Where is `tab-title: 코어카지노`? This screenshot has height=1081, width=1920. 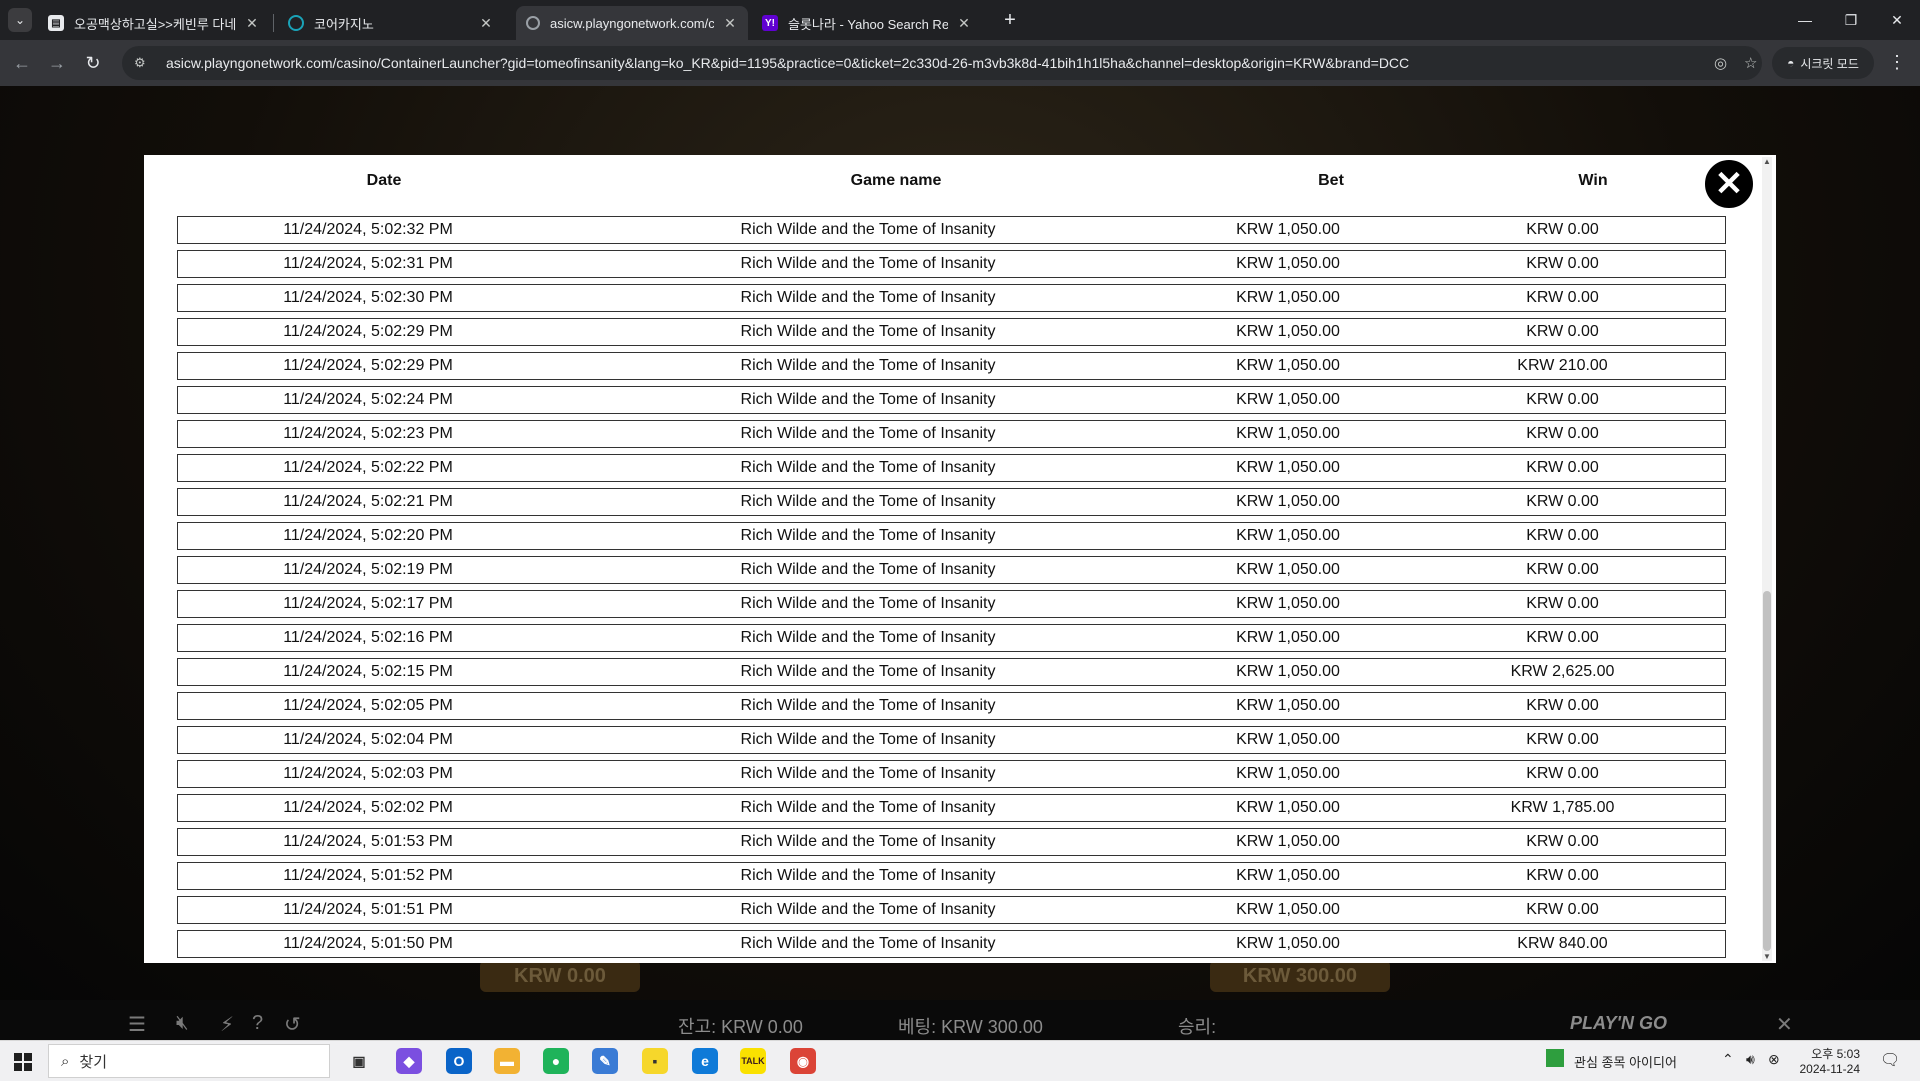
tab-title: 코어카지노 is located at coordinates (344, 24).